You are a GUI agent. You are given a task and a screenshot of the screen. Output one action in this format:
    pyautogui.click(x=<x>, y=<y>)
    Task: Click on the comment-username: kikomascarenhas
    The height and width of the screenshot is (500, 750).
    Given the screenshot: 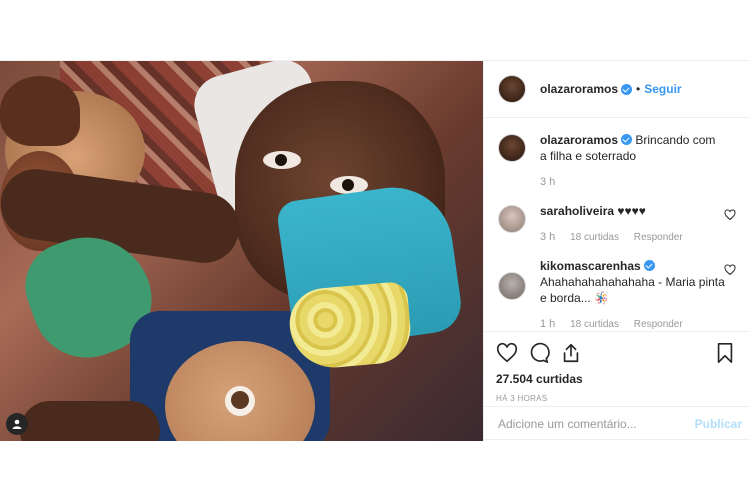 What is the action you would take?
    pyautogui.click(x=590, y=266)
    